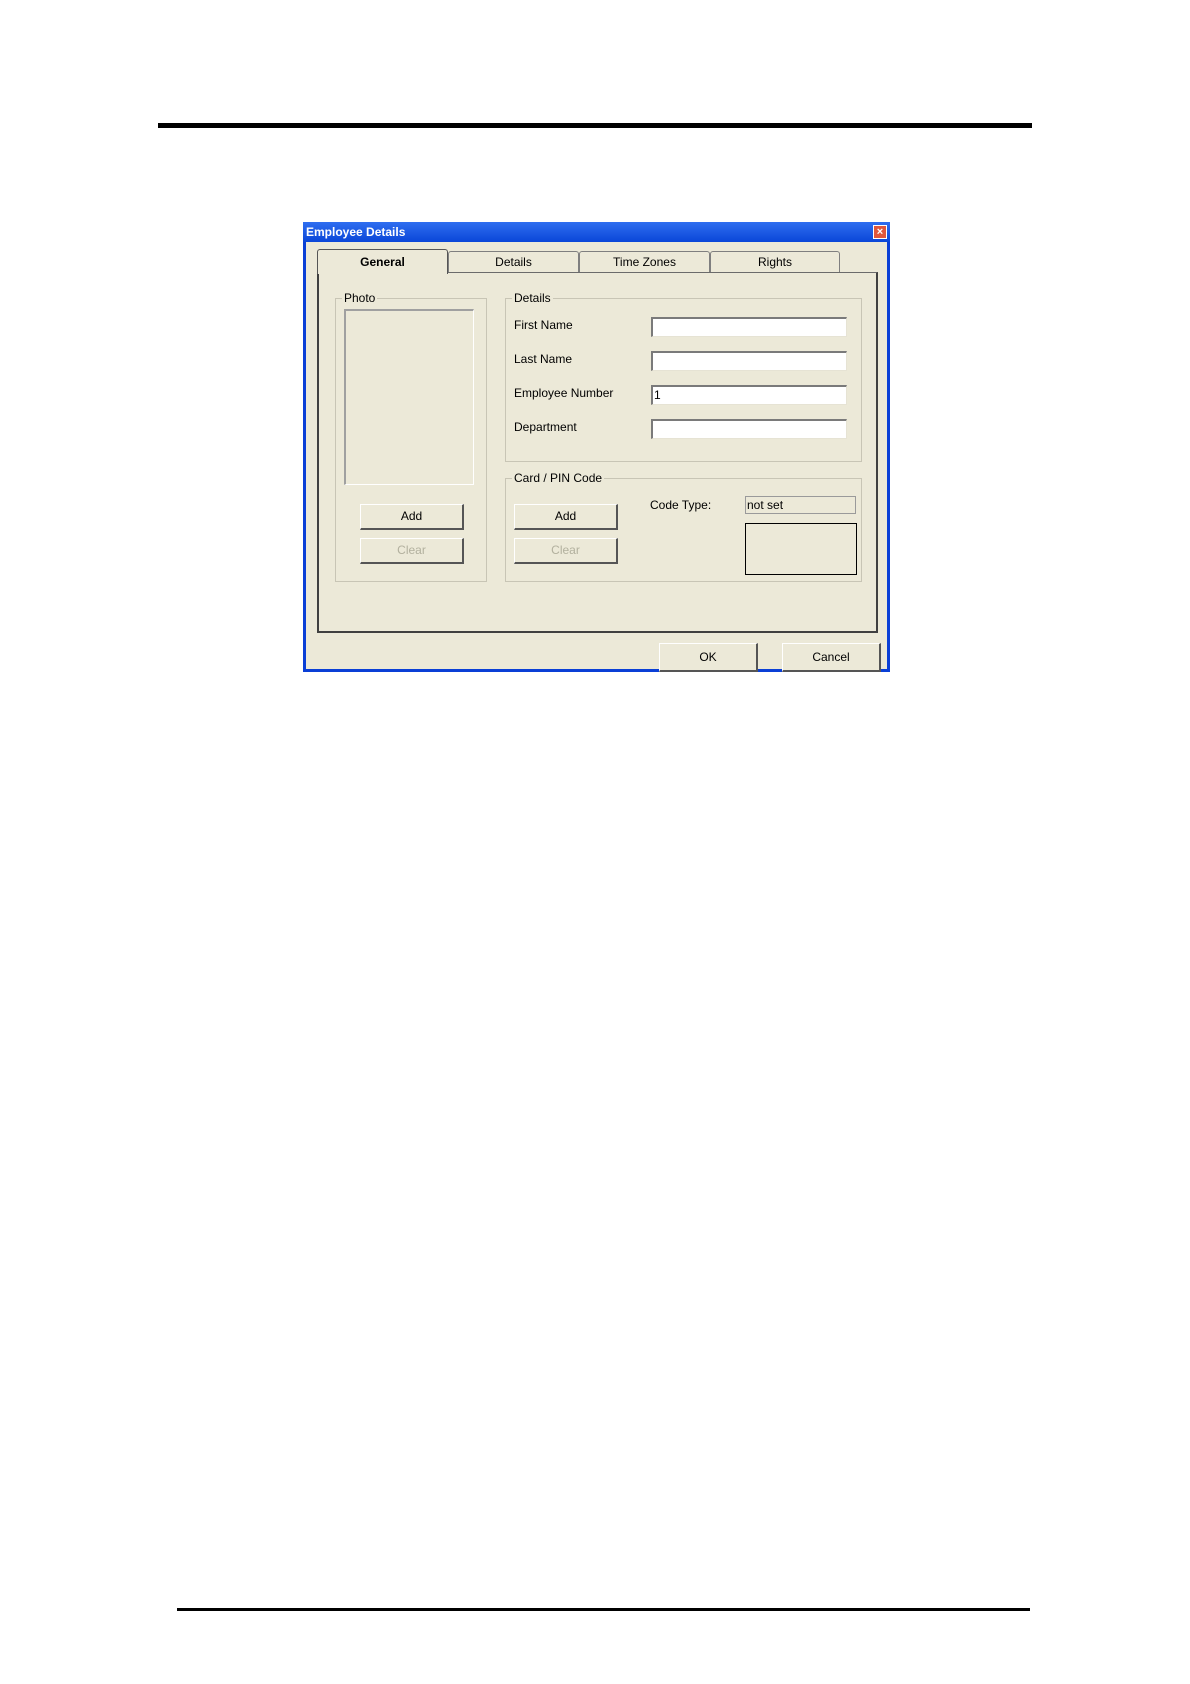 The image size is (1190, 1684). Describe the element at coordinates (543, 325) in the screenshot. I see `first-name-label: First Name` at that location.